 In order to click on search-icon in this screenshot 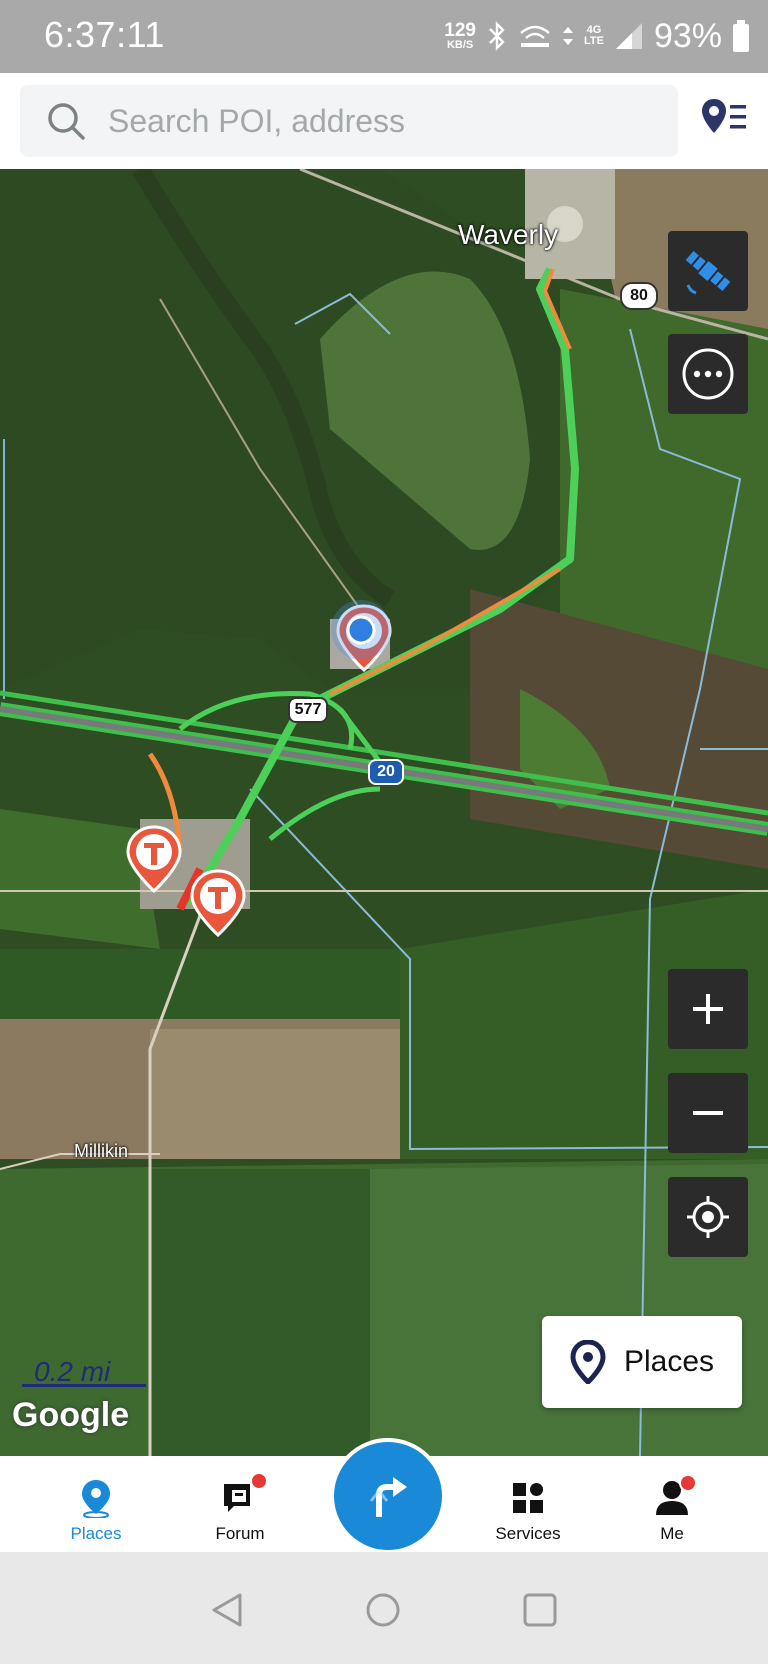, I will do `click(66, 121)`.